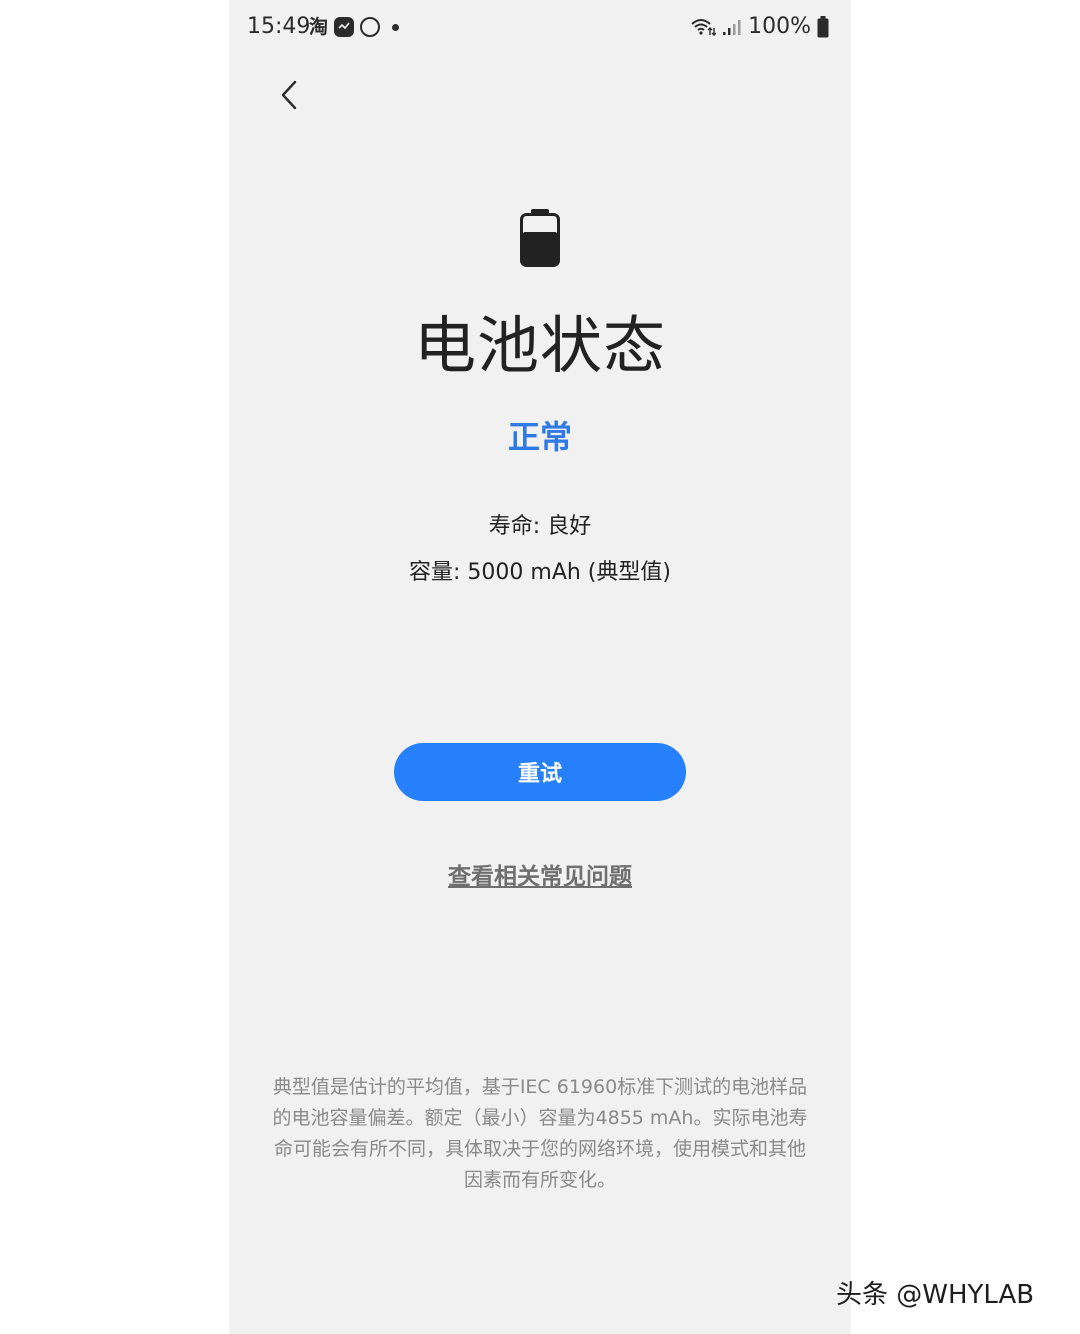 Image resolution: width=1080 pixels, height=1334 pixels. What do you see at coordinates (319, 27) in the screenshot?
I see `taobao-icon: 淘` at bounding box center [319, 27].